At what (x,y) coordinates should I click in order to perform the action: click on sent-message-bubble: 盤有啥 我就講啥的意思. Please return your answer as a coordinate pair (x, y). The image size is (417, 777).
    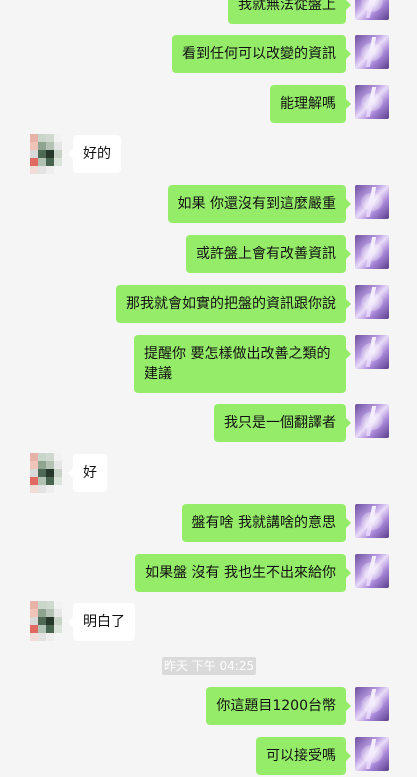
    Looking at the image, I should click on (266, 523).